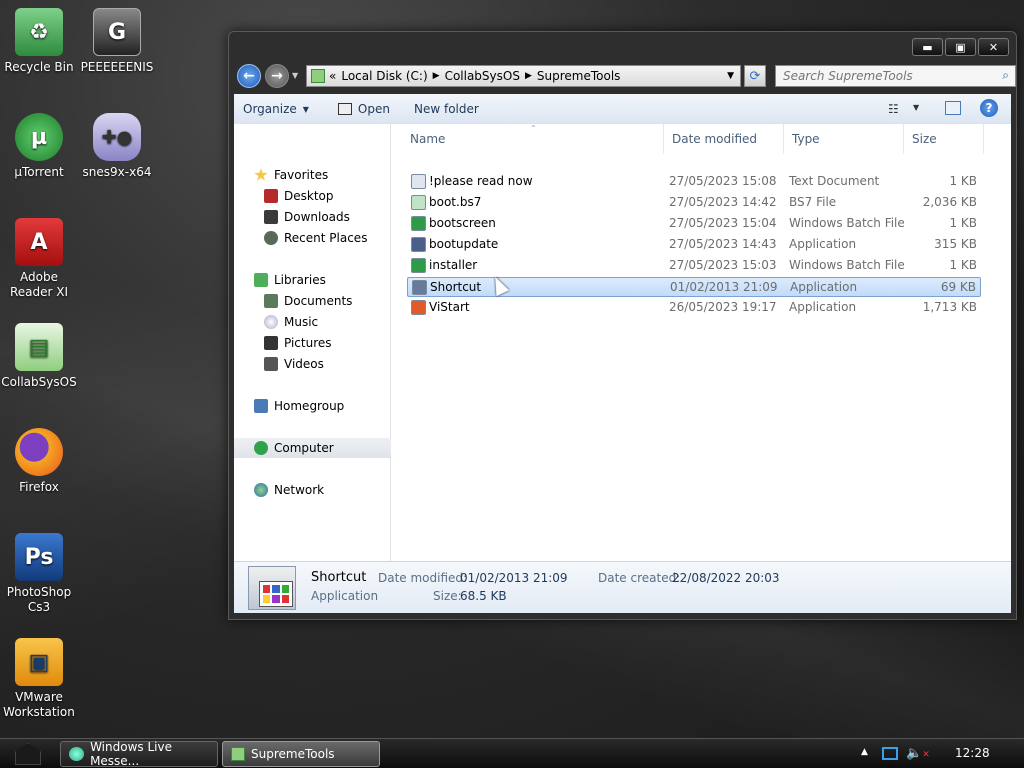 The height and width of the screenshot is (768, 1024). I want to click on address-dropdown-icon: ▼, so click(730, 76).